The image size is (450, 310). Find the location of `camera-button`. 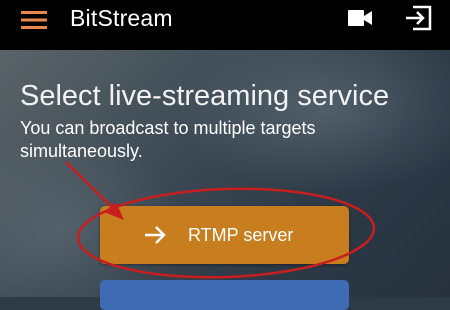

camera-button is located at coordinates (360, 18).